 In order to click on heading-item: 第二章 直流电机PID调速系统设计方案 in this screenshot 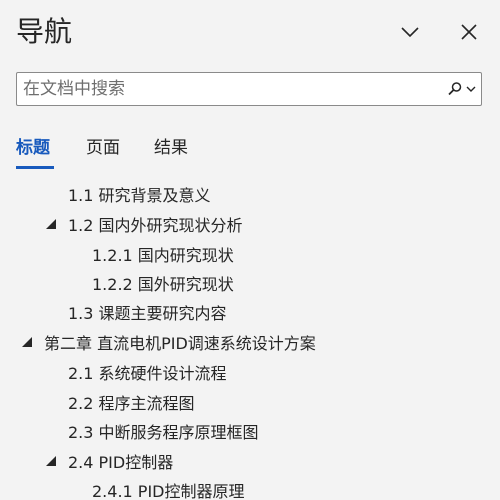, I will do `click(180, 342)`.